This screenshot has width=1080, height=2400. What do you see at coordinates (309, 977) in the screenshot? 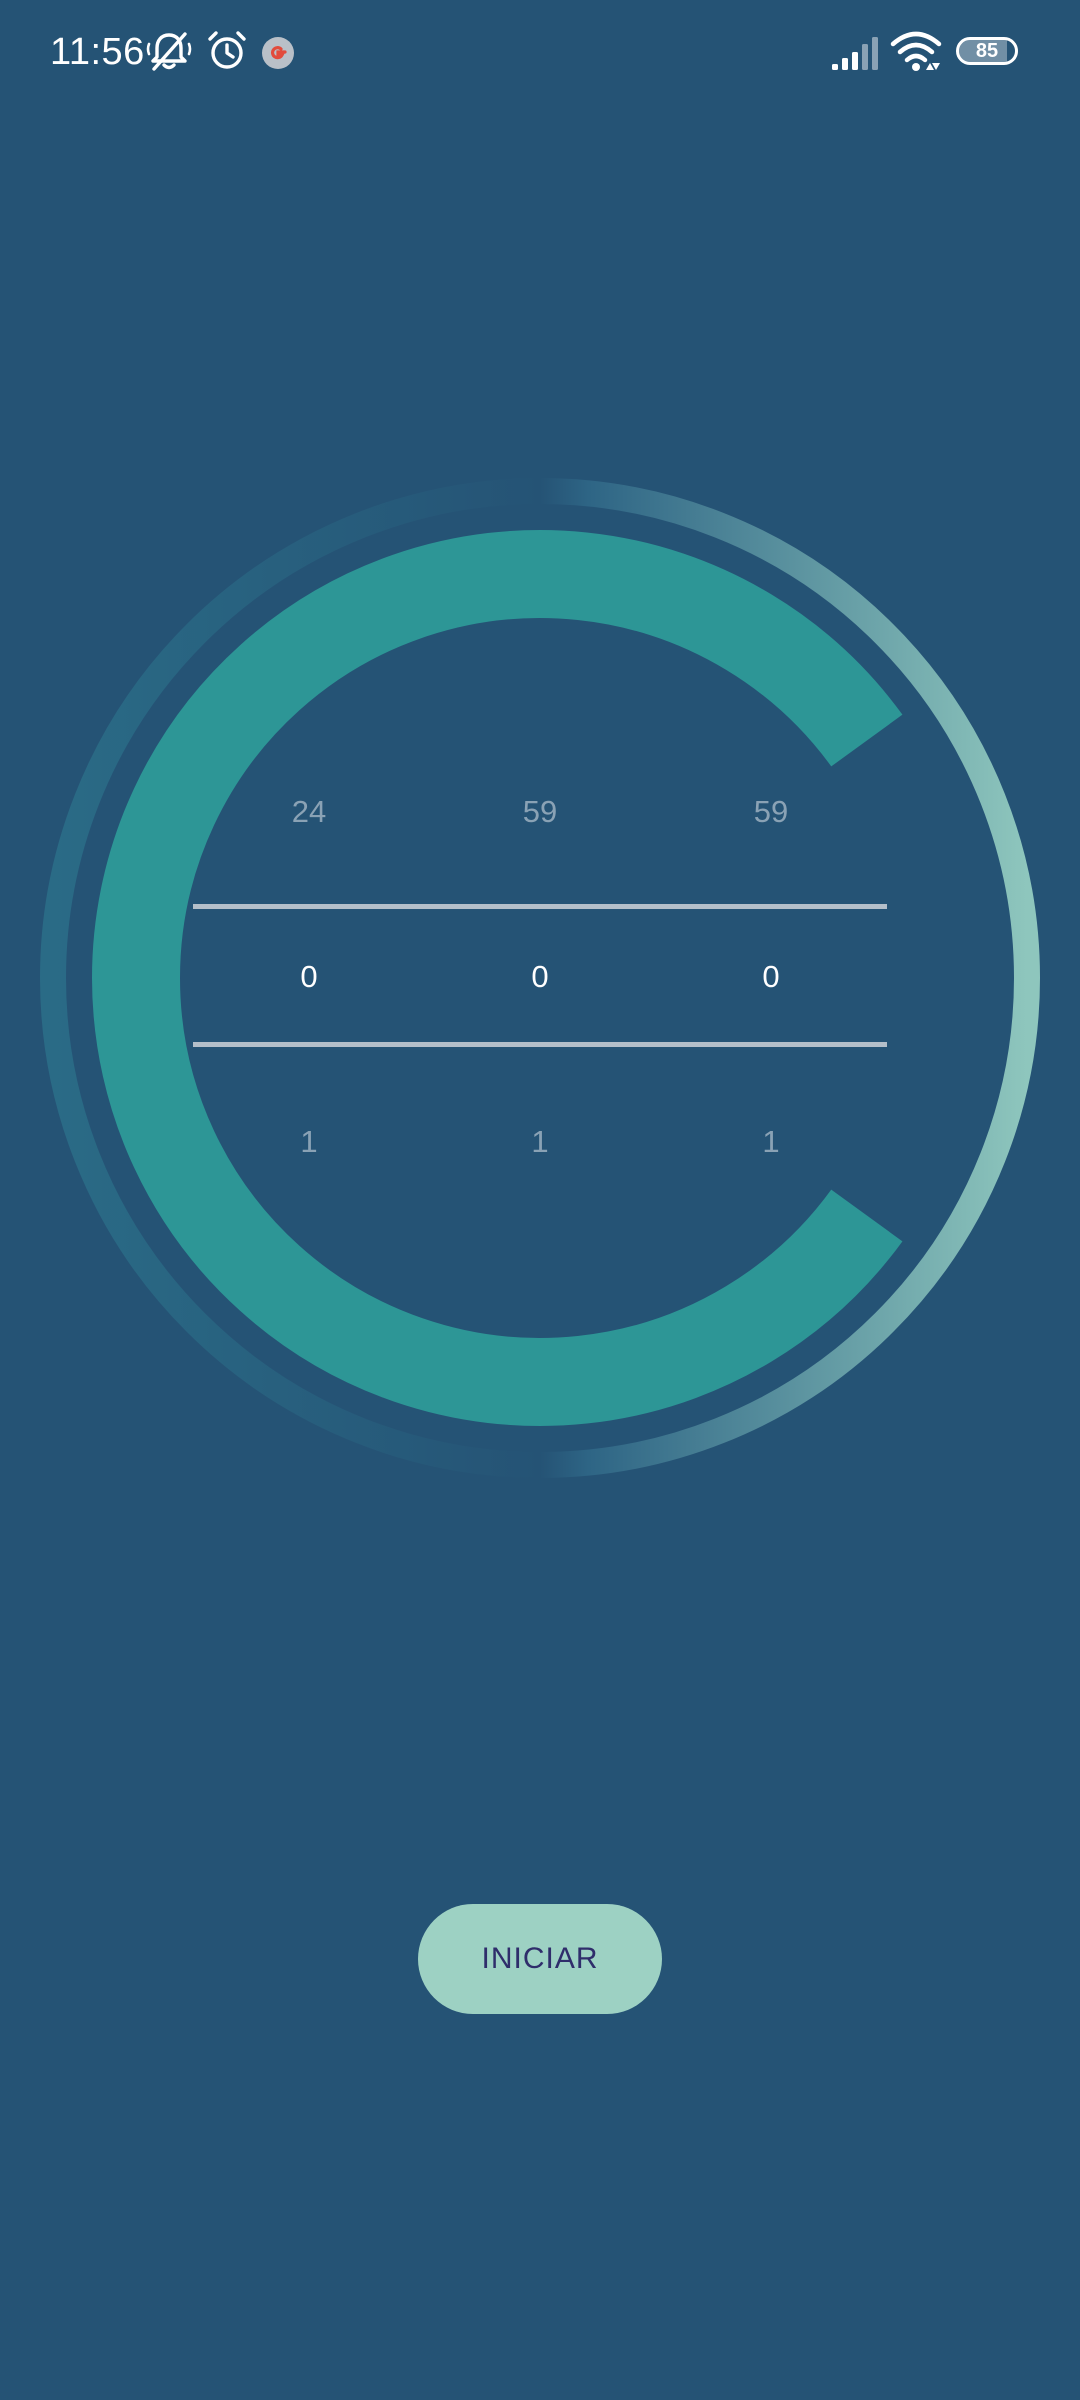
I see `hours-current-value: 0` at bounding box center [309, 977].